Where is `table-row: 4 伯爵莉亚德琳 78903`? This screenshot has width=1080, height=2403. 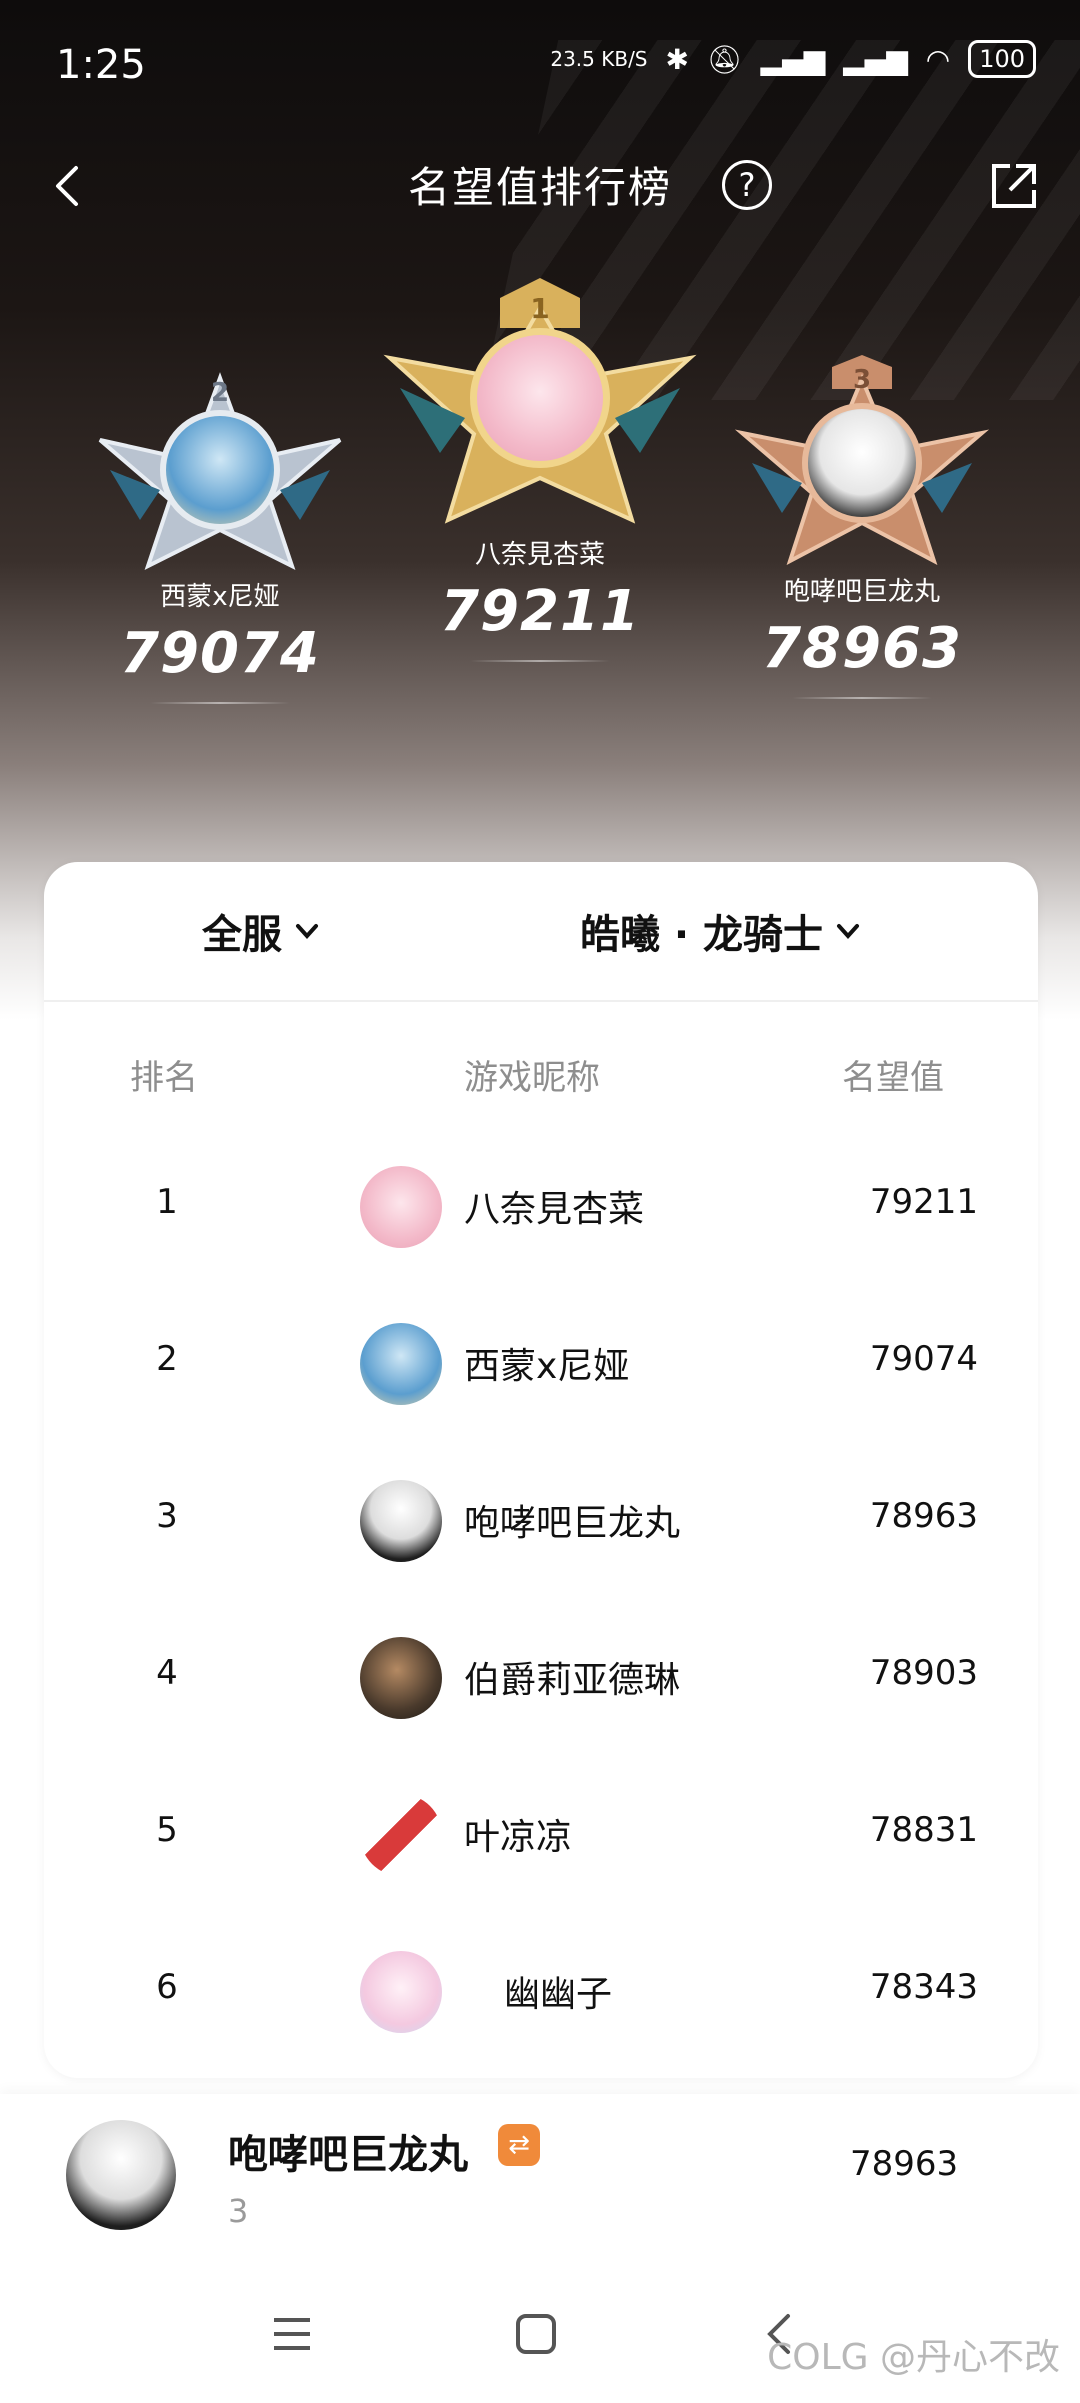 table-row: 4 伯爵莉亚德琳 78903 is located at coordinates (541, 1677).